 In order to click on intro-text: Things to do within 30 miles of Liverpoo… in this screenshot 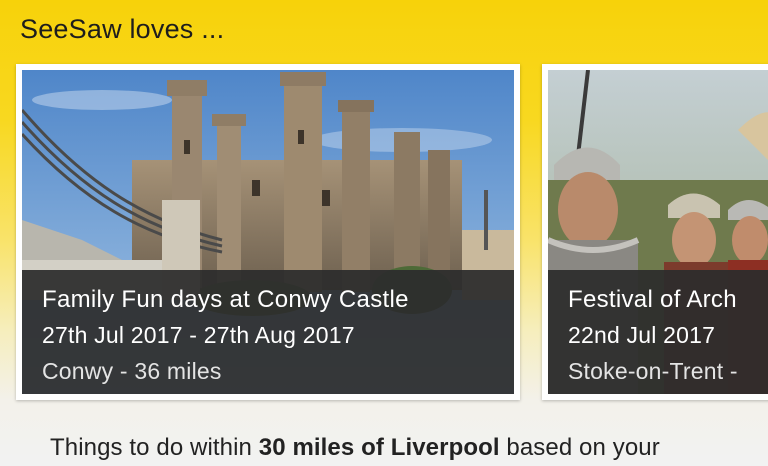, I will do `click(355, 448)`.